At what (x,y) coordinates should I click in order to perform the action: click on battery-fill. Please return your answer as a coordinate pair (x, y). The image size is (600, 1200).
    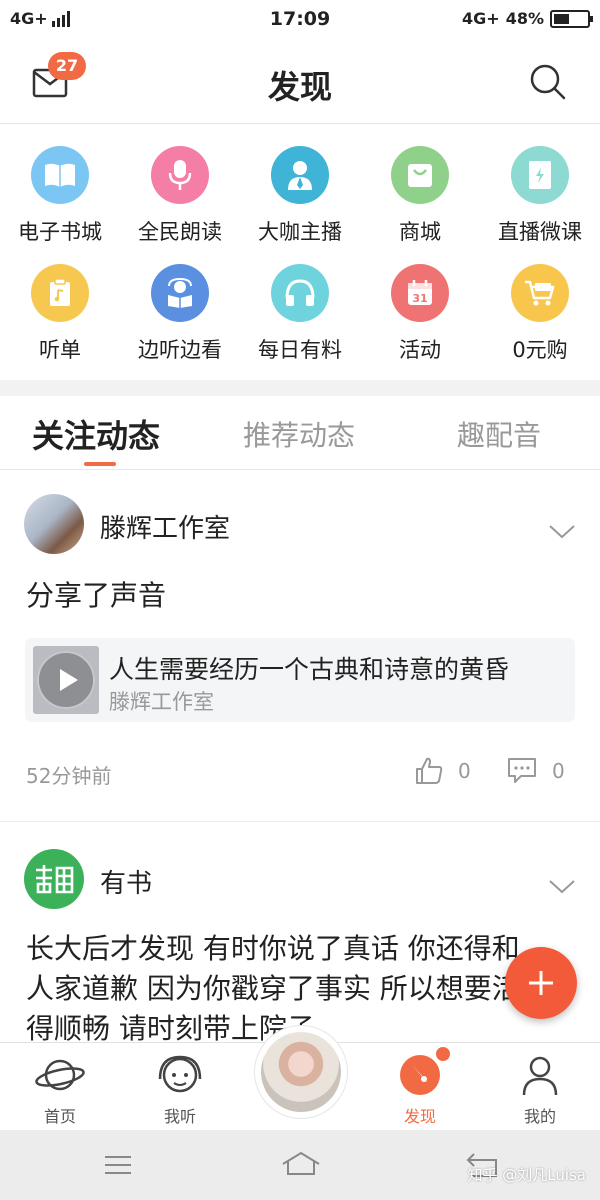
    Looking at the image, I should click on (561, 18).